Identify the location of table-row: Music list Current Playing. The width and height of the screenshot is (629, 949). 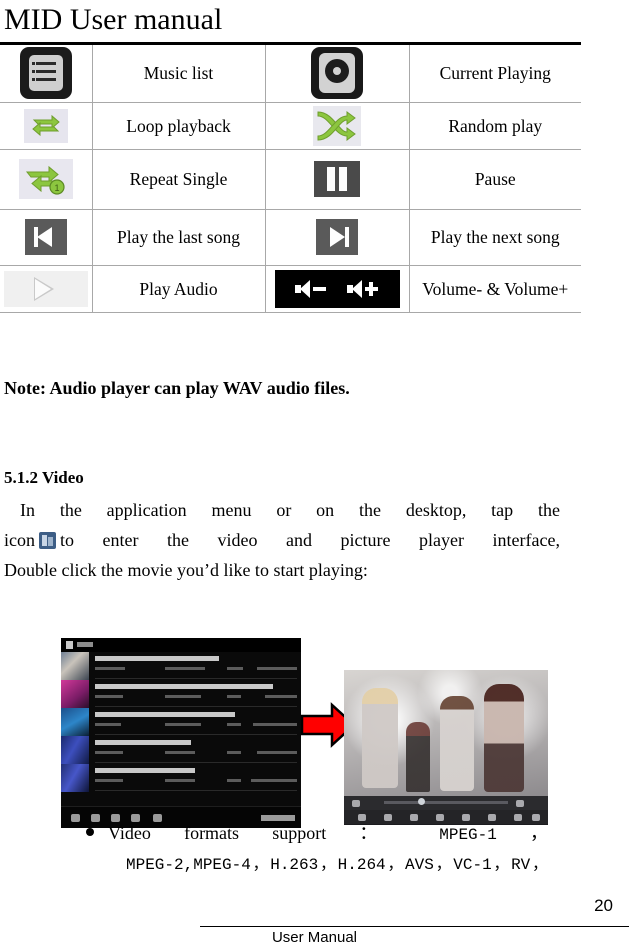
(290, 74).